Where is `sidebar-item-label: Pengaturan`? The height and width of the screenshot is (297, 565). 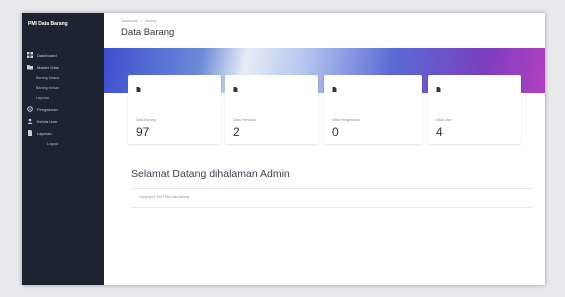 sidebar-item-label: Pengaturan is located at coordinates (47, 109).